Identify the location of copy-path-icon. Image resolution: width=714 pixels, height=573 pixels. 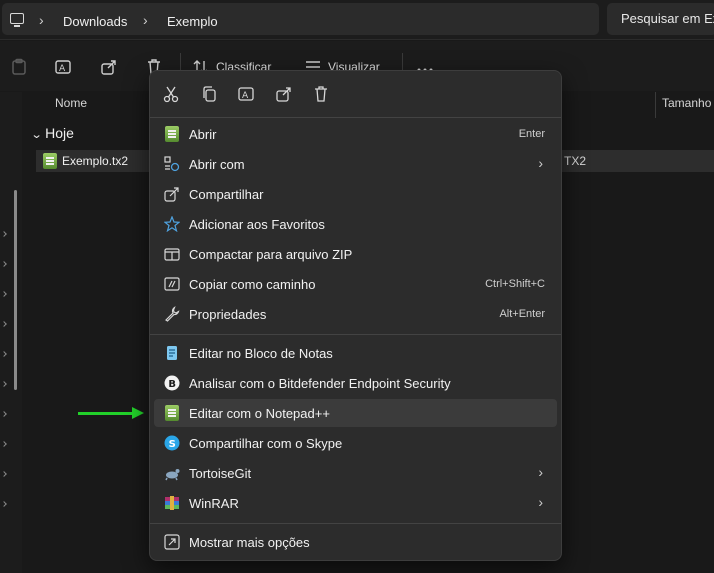
(172, 284).